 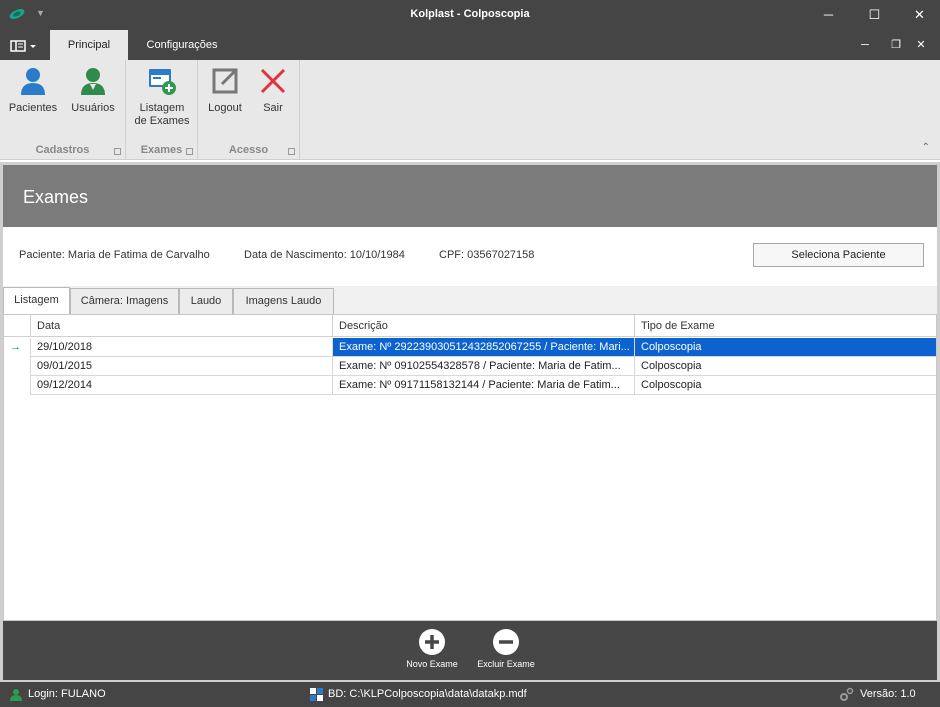 What do you see at coordinates (63, 110) in the screenshot?
I see `ribbon-group-cadastros: Pacientes Usuários Cadastros` at bounding box center [63, 110].